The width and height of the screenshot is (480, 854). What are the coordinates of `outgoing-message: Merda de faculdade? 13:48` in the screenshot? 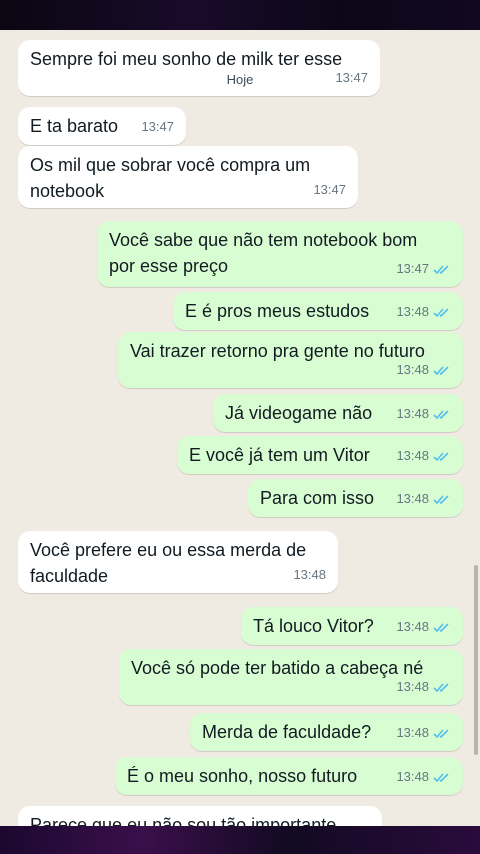 It's located at (326, 732).